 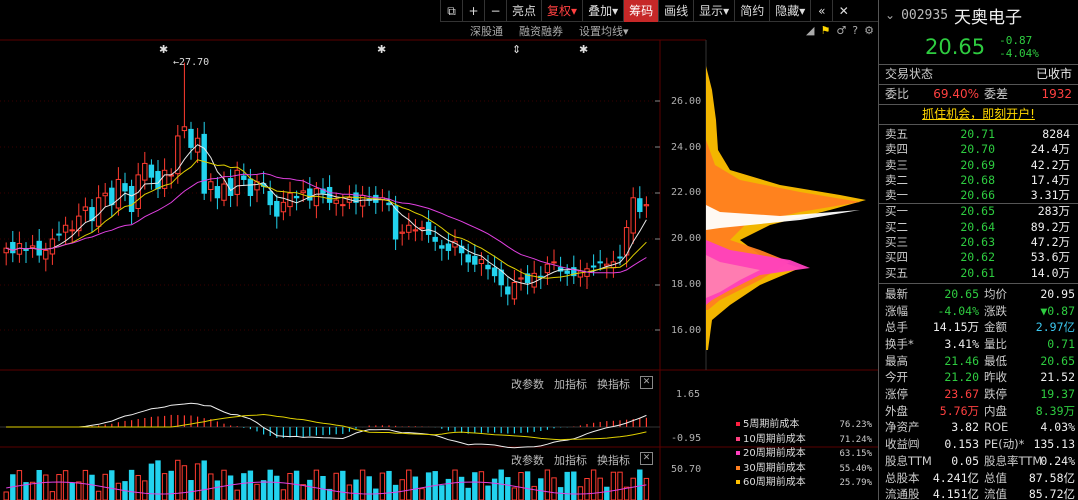 I want to click on trade-status-value: 已收市, so click(x=1053, y=74).